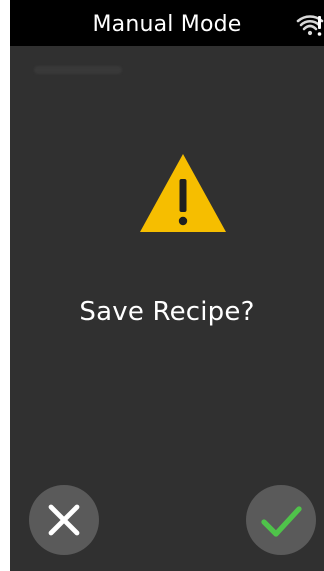 The width and height of the screenshot is (324, 571). I want to click on warning-icon, so click(183, 193).